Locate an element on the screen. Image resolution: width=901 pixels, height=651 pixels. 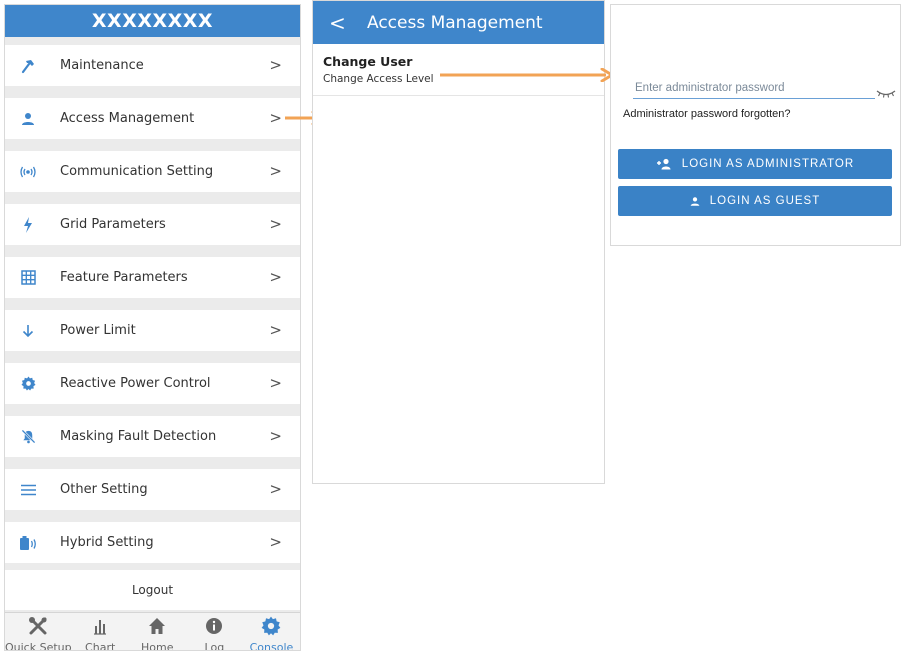
nav-quick-setup: Quick Setup is located at coordinates (38, 632).